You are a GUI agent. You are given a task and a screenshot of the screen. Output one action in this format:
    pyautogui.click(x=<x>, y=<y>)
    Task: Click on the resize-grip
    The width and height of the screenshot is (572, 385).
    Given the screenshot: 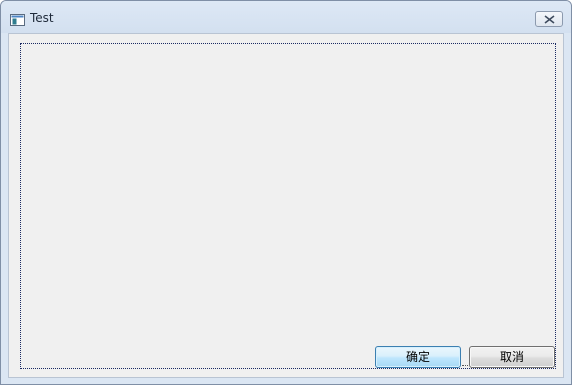 What is the action you would take?
    pyautogui.click(x=465, y=366)
    